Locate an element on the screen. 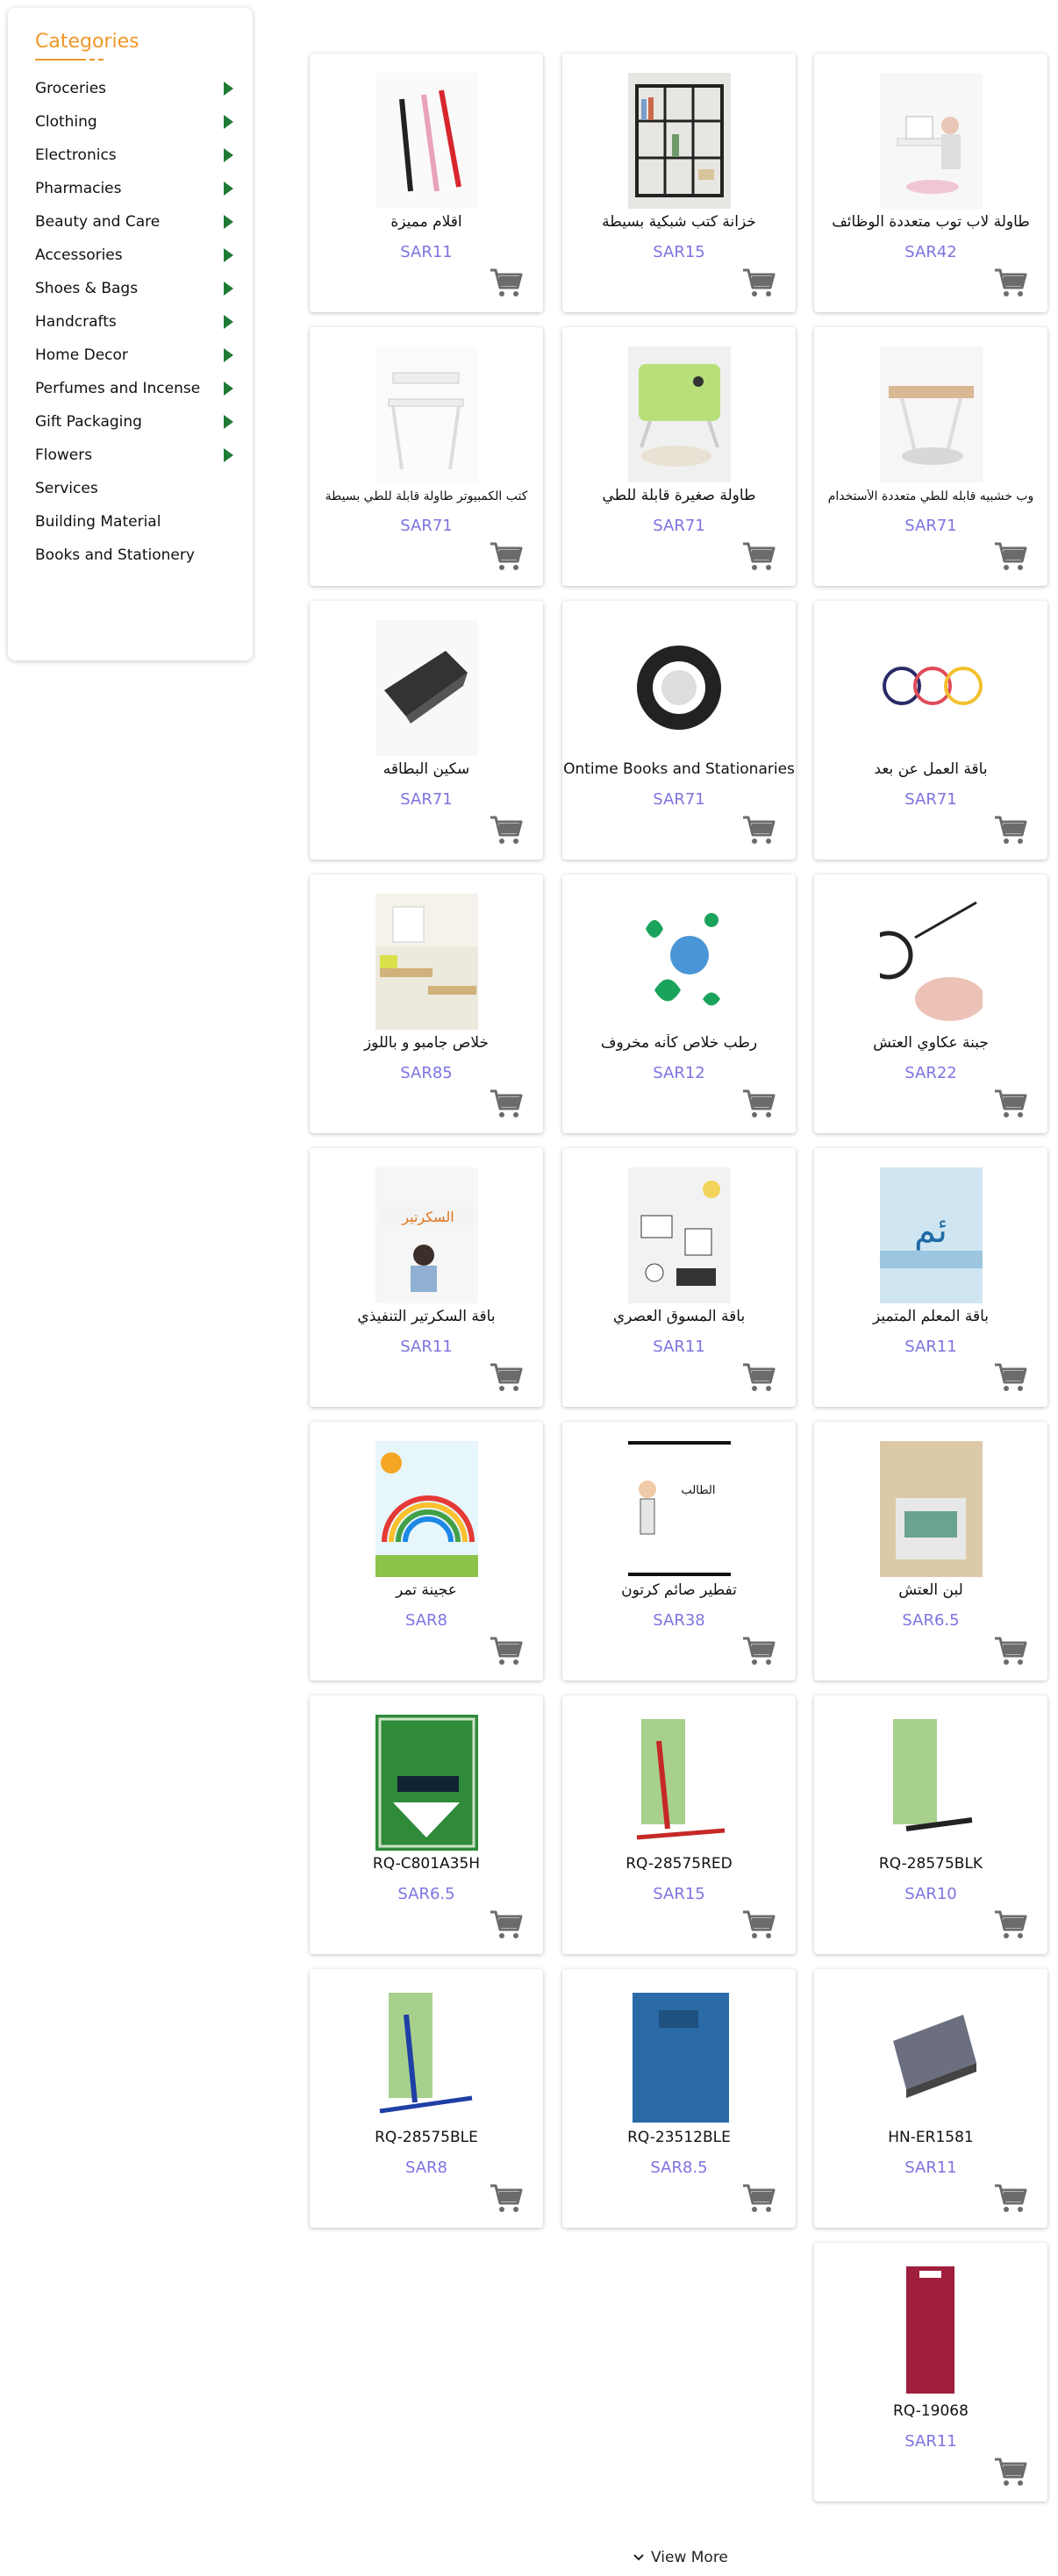 Image resolution: width=1058 pixels, height=2576 pixels. product-name: وب خشبيه قابله للطي متعددة الأستخدام is located at coordinates (930, 496).